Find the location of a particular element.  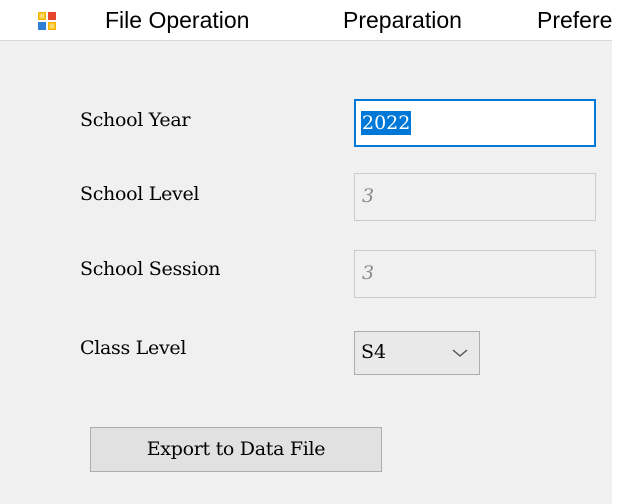

school-session-label: School Session is located at coordinates (150, 269).